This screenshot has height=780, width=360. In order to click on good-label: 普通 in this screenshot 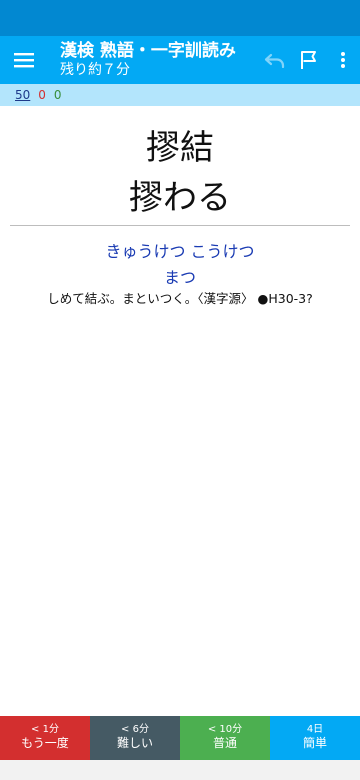, I will do `click(224, 743)`.